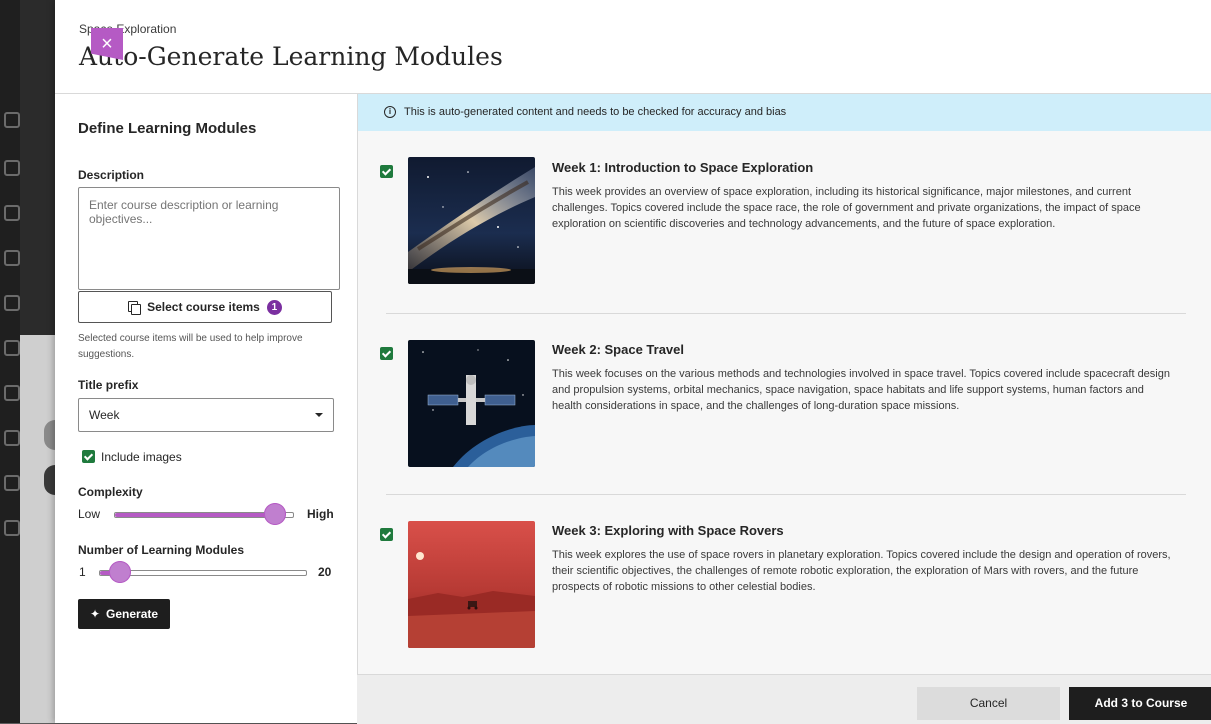 The width and height of the screenshot is (1211, 724). I want to click on modules-slider-handle, so click(120, 572).